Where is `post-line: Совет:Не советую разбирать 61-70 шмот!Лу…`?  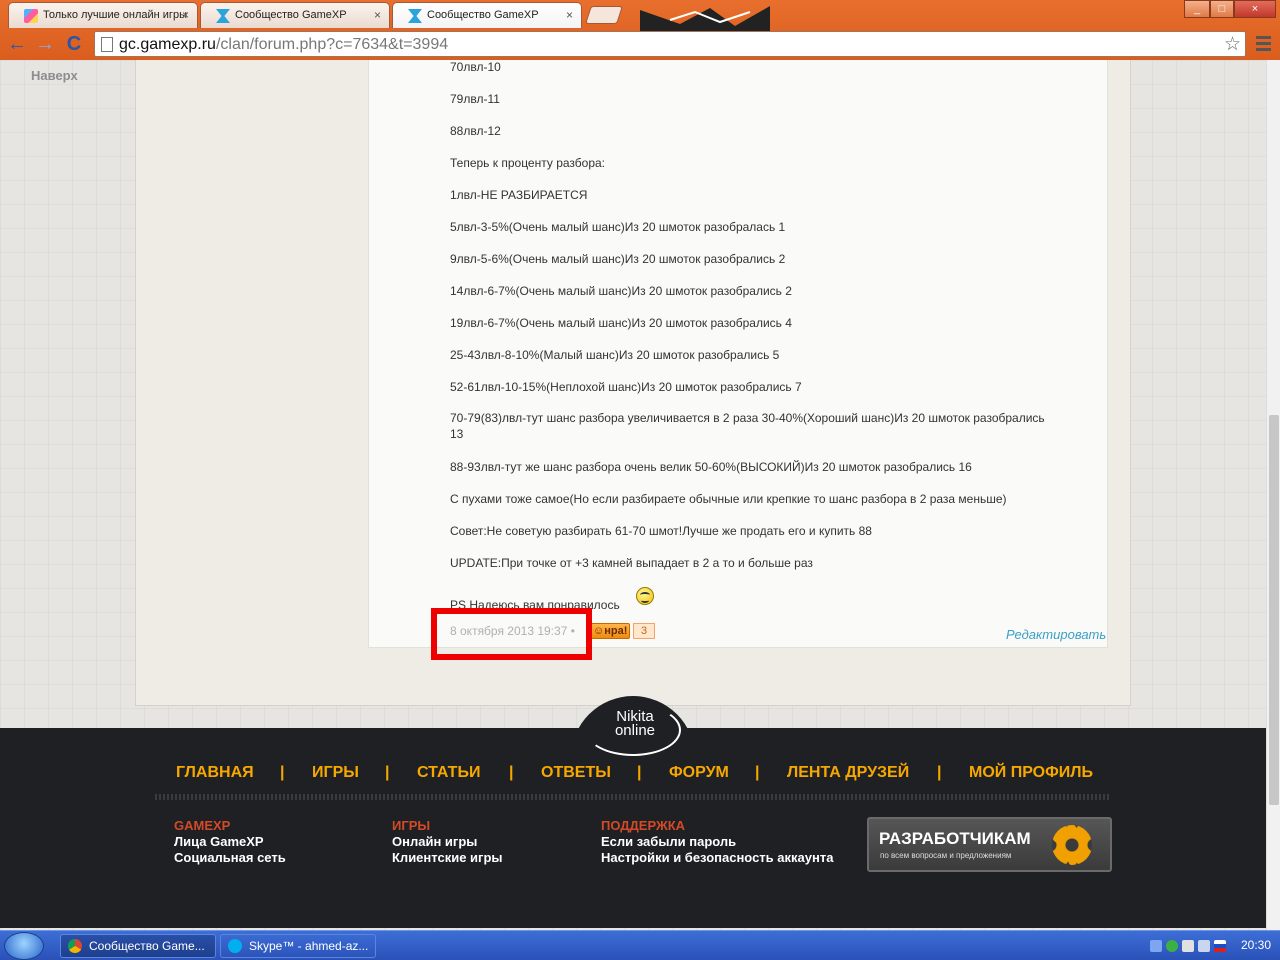
post-line: Совет:Не советую разбирать 61-70 шмот!Лу… is located at coordinates (661, 531).